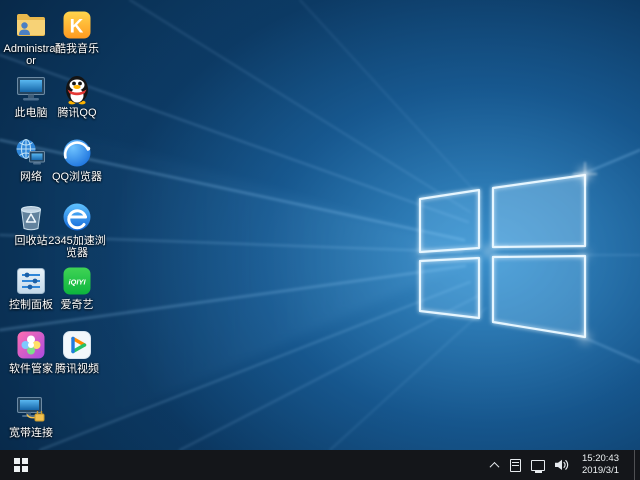 The image size is (640, 480). I want to click on network-tray-icon, so click(538, 465).